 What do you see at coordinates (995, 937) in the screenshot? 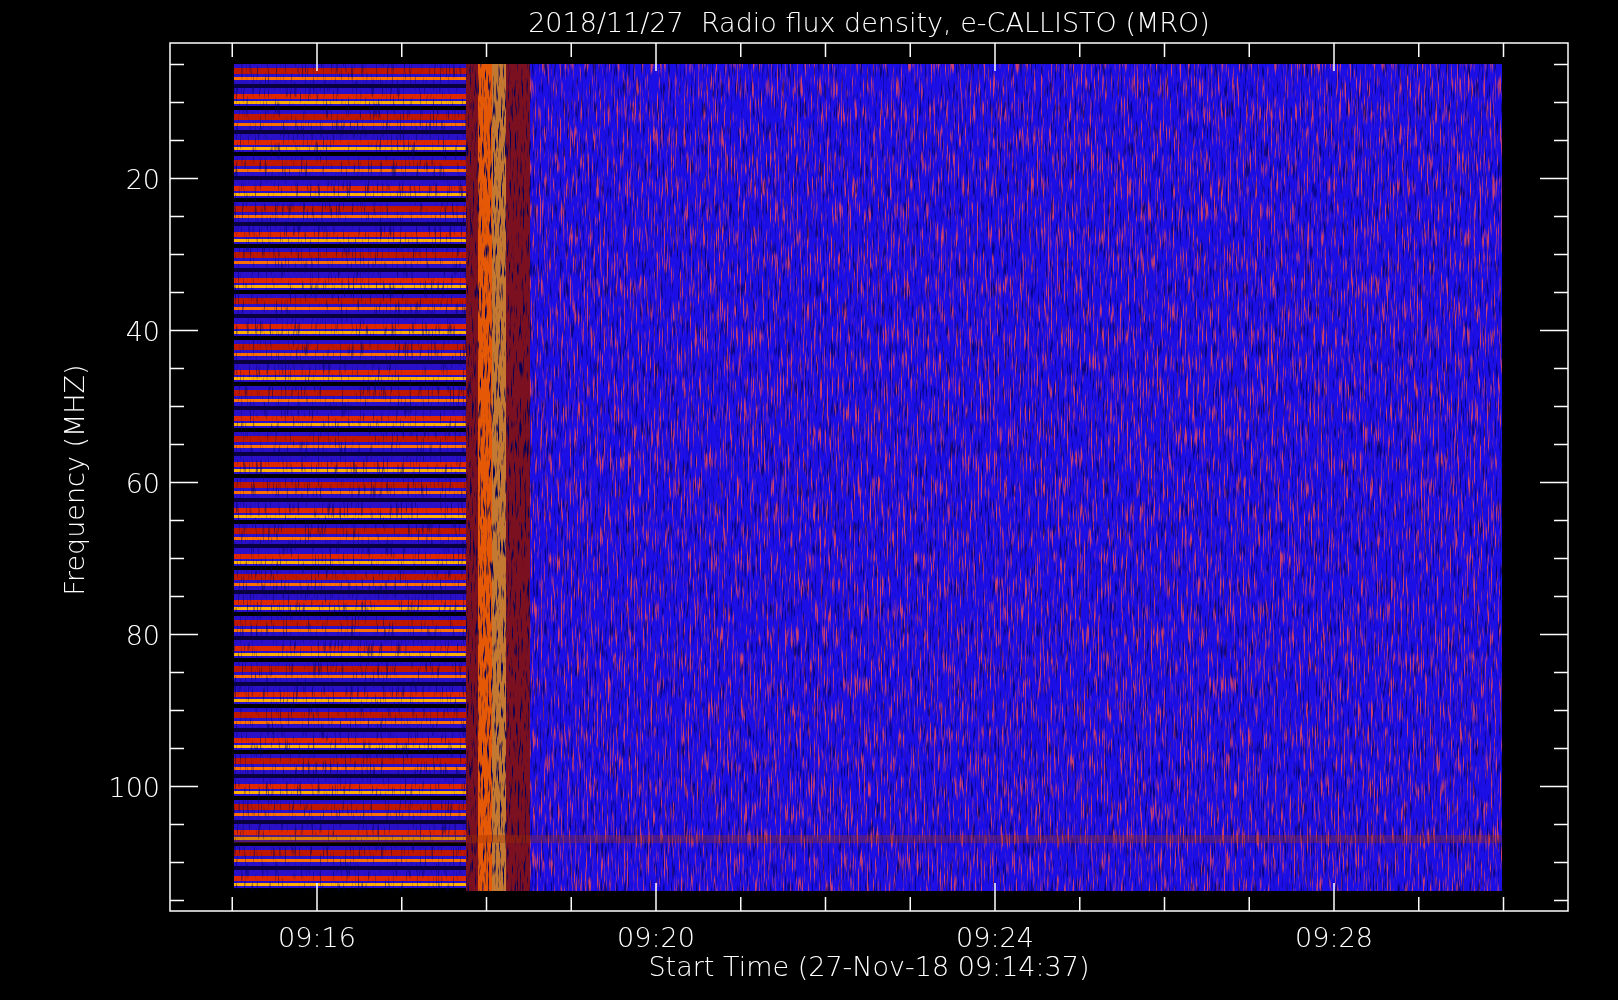
I see `tick-label: 09:24` at bounding box center [995, 937].